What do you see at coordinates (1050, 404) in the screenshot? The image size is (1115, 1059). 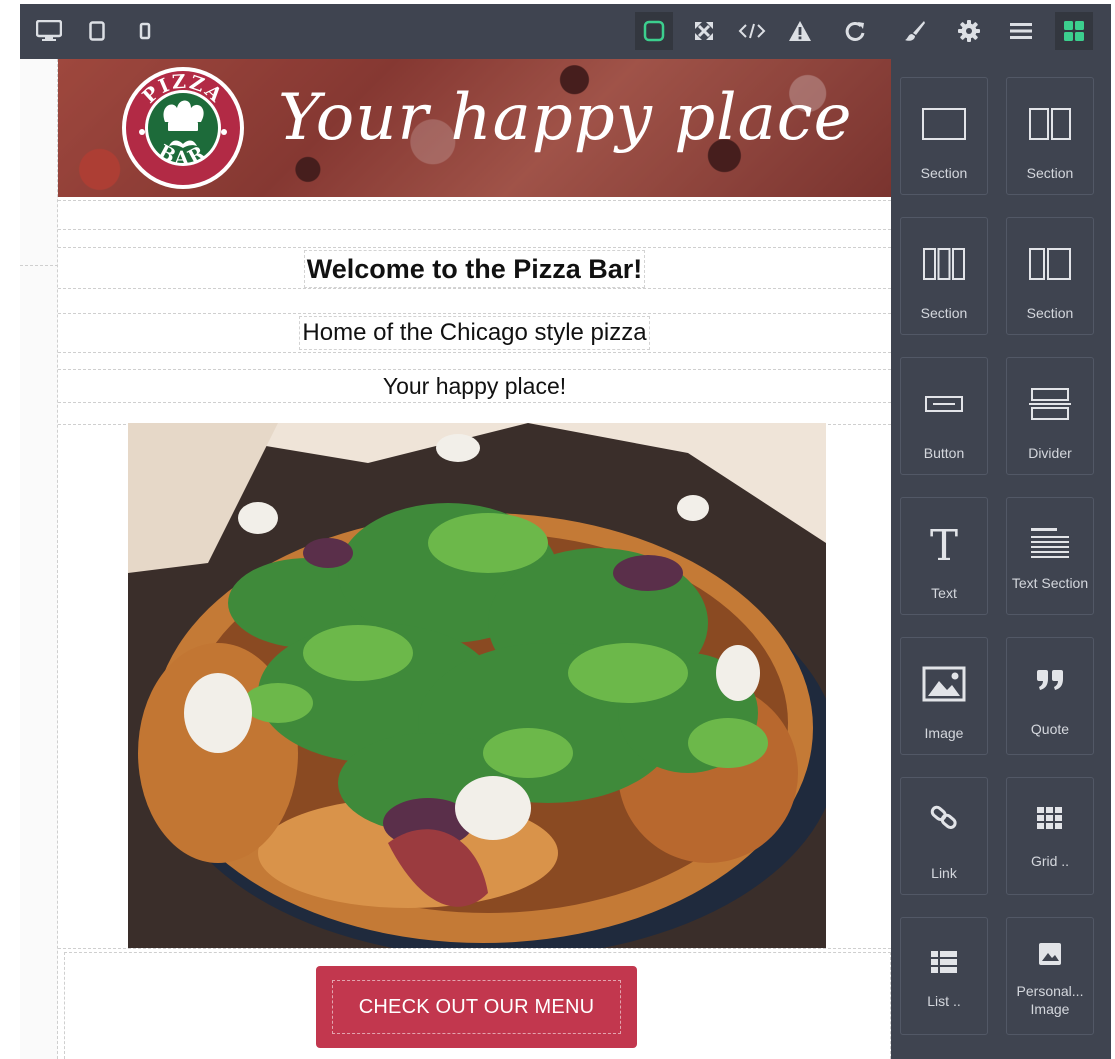 I see `divider-block-icon` at bounding box center [1050, 404].